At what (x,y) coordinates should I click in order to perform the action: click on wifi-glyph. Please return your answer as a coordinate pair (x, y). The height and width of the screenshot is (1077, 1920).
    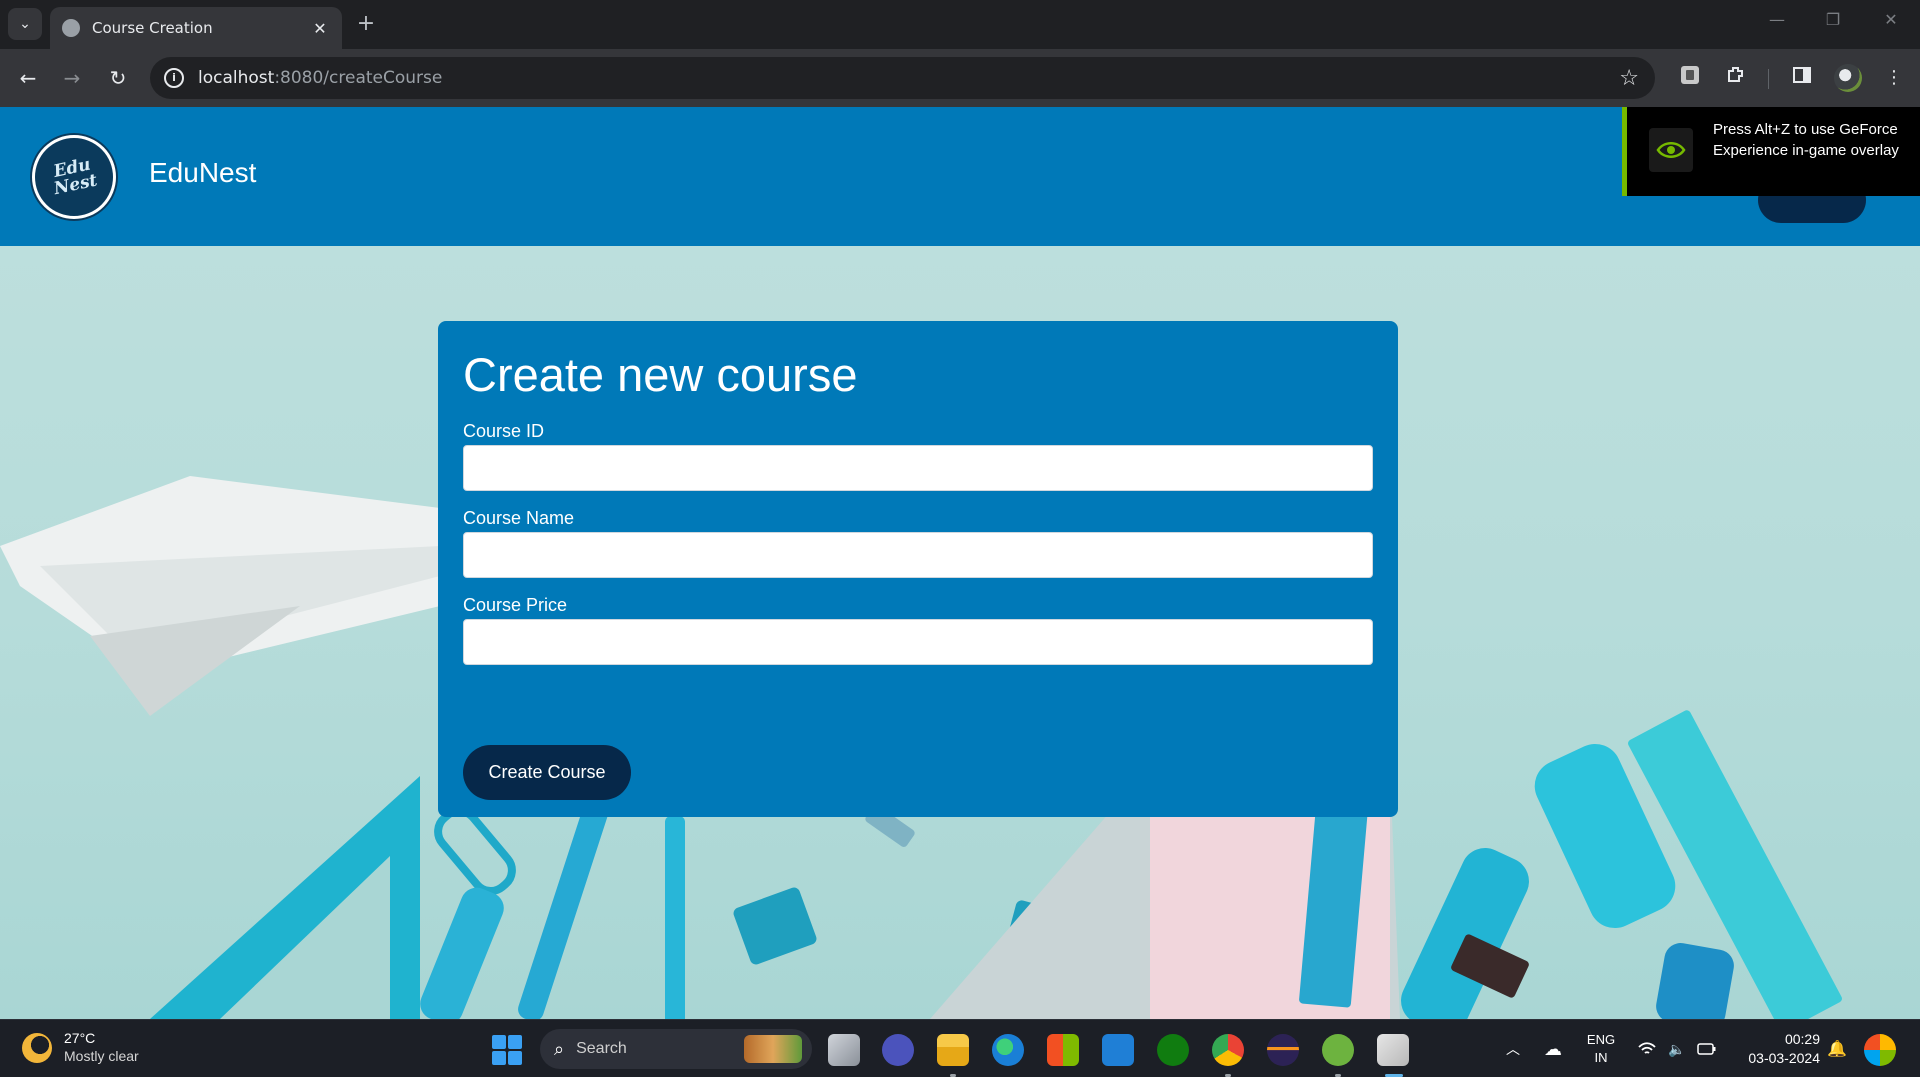
    Looking at the image, I should click on (1647, 1048).